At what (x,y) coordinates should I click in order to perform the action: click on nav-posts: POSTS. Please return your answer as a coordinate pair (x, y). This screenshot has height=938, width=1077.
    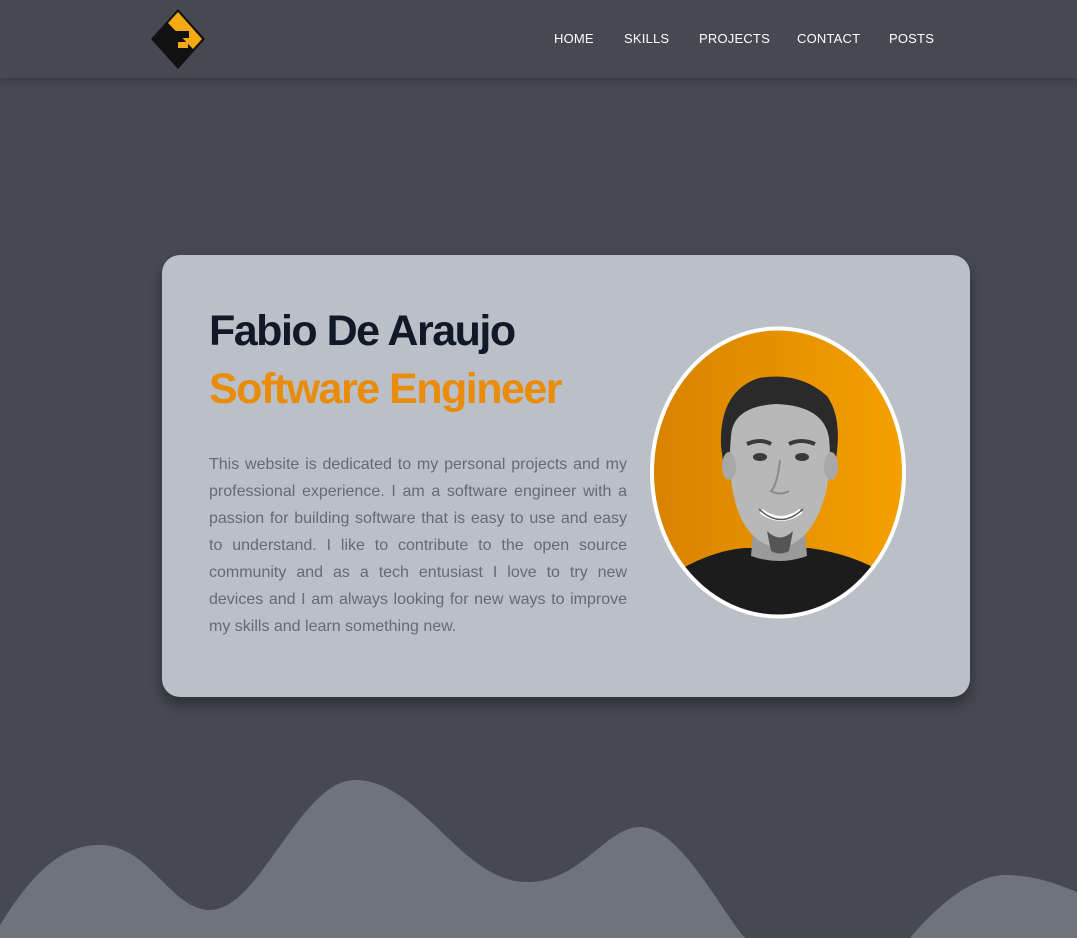
    Looking at the image, I should click on (911, 38).